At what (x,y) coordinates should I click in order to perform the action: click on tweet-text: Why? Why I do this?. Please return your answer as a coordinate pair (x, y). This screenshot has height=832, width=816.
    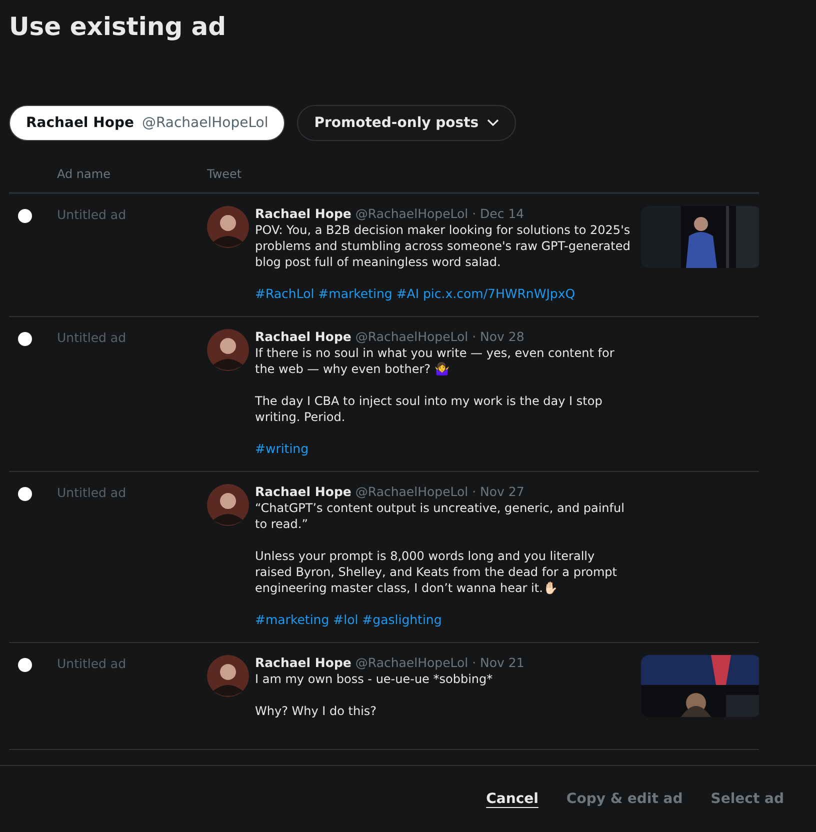
    Looking at the image, I should click on (316, 711).